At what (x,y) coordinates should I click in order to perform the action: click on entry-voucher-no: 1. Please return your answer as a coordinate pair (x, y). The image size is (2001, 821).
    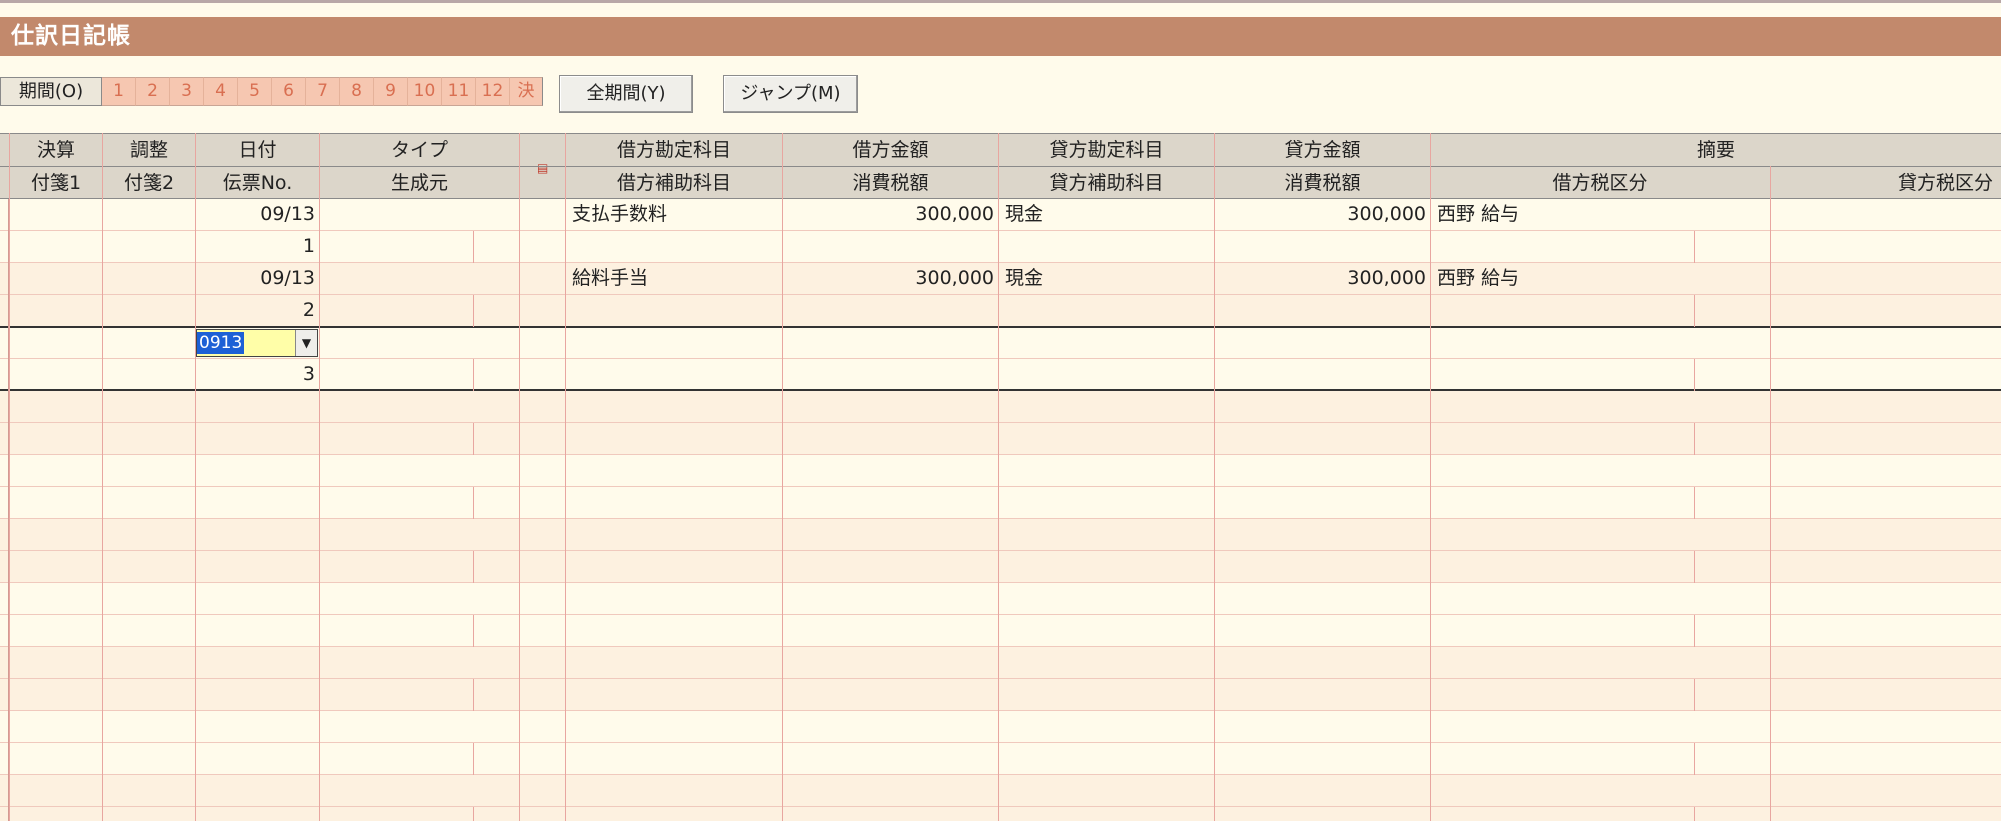
    Looking at the image, I should click on (257, 247).